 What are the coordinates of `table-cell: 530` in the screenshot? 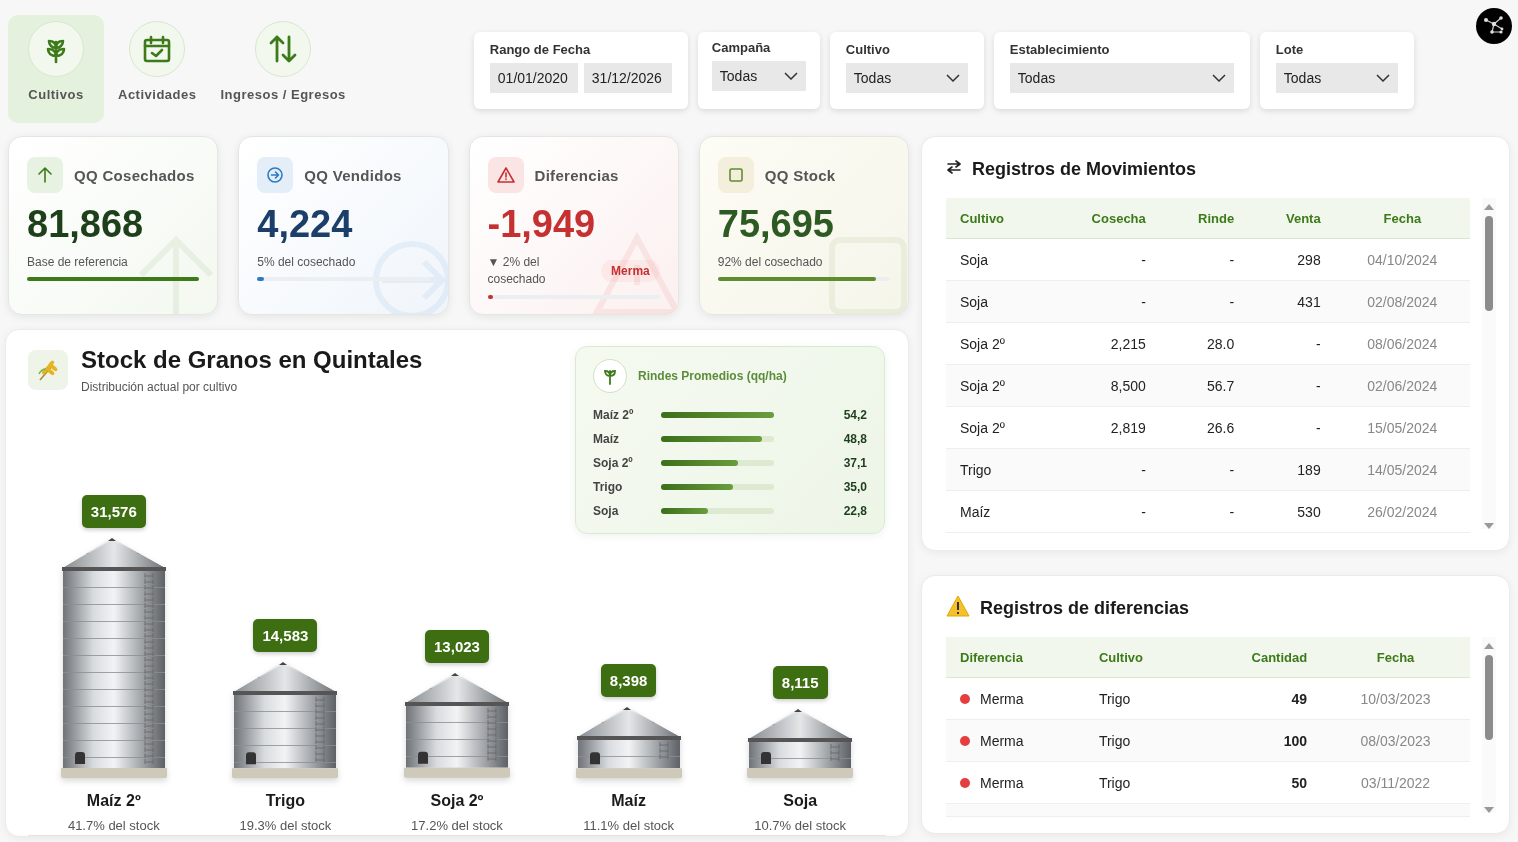 It's located at (1291, 511).